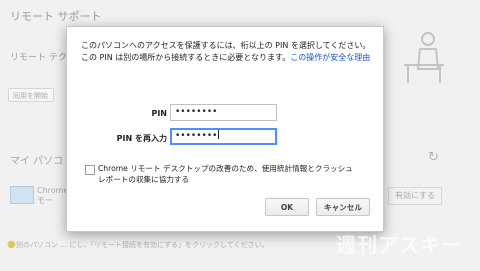 This screenshot has height=271, width=480. What do you see at coordinates (56, 16) in the screenshot?
I see `page-title: リモート サポート` at bounding box center [56, 16].